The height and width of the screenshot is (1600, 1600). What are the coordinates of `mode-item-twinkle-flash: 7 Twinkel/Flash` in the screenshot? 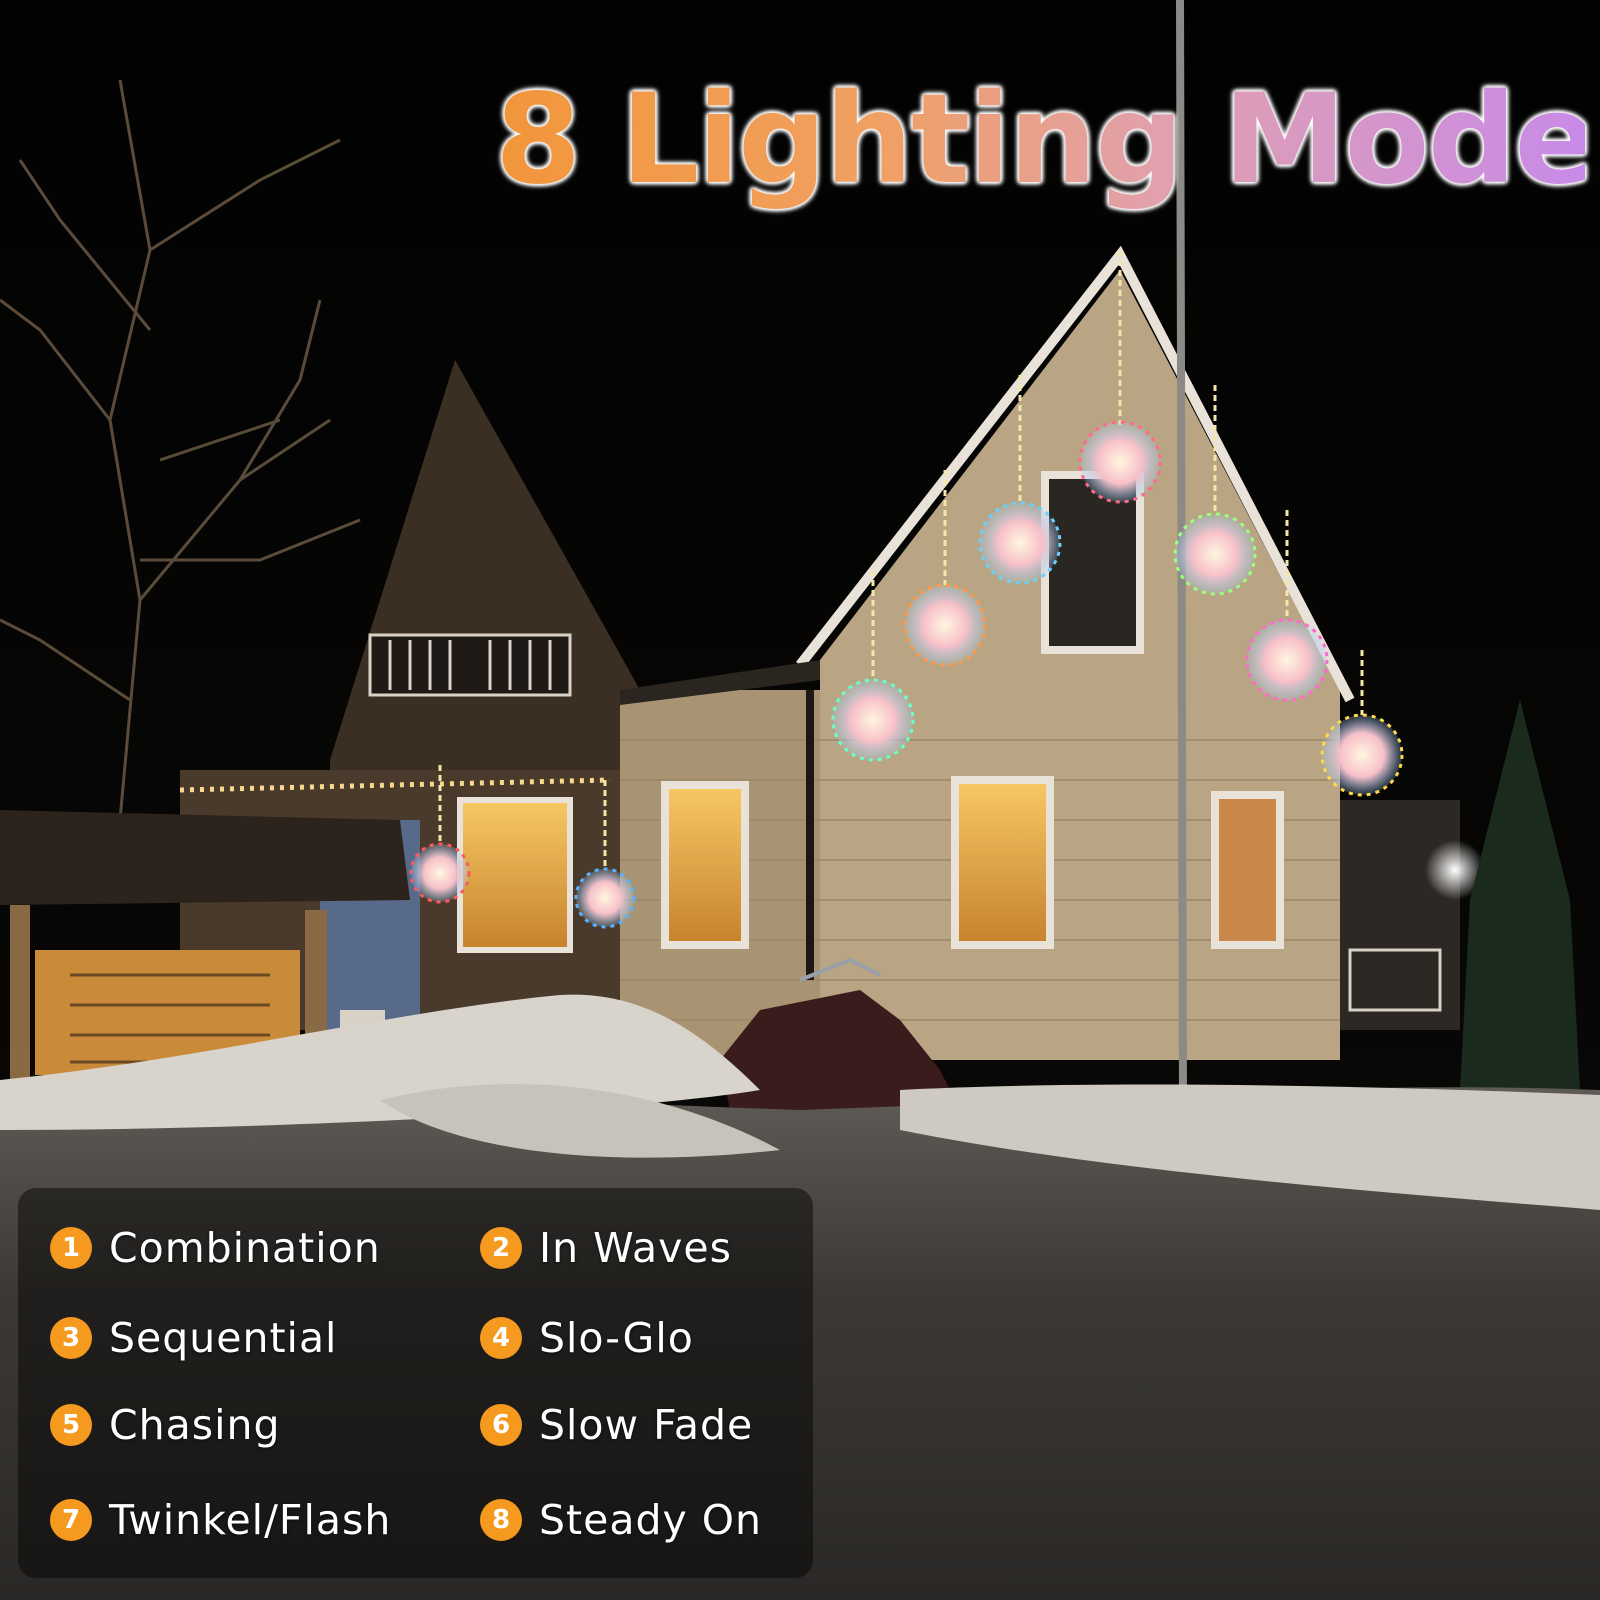 It's located at (220, 1520).